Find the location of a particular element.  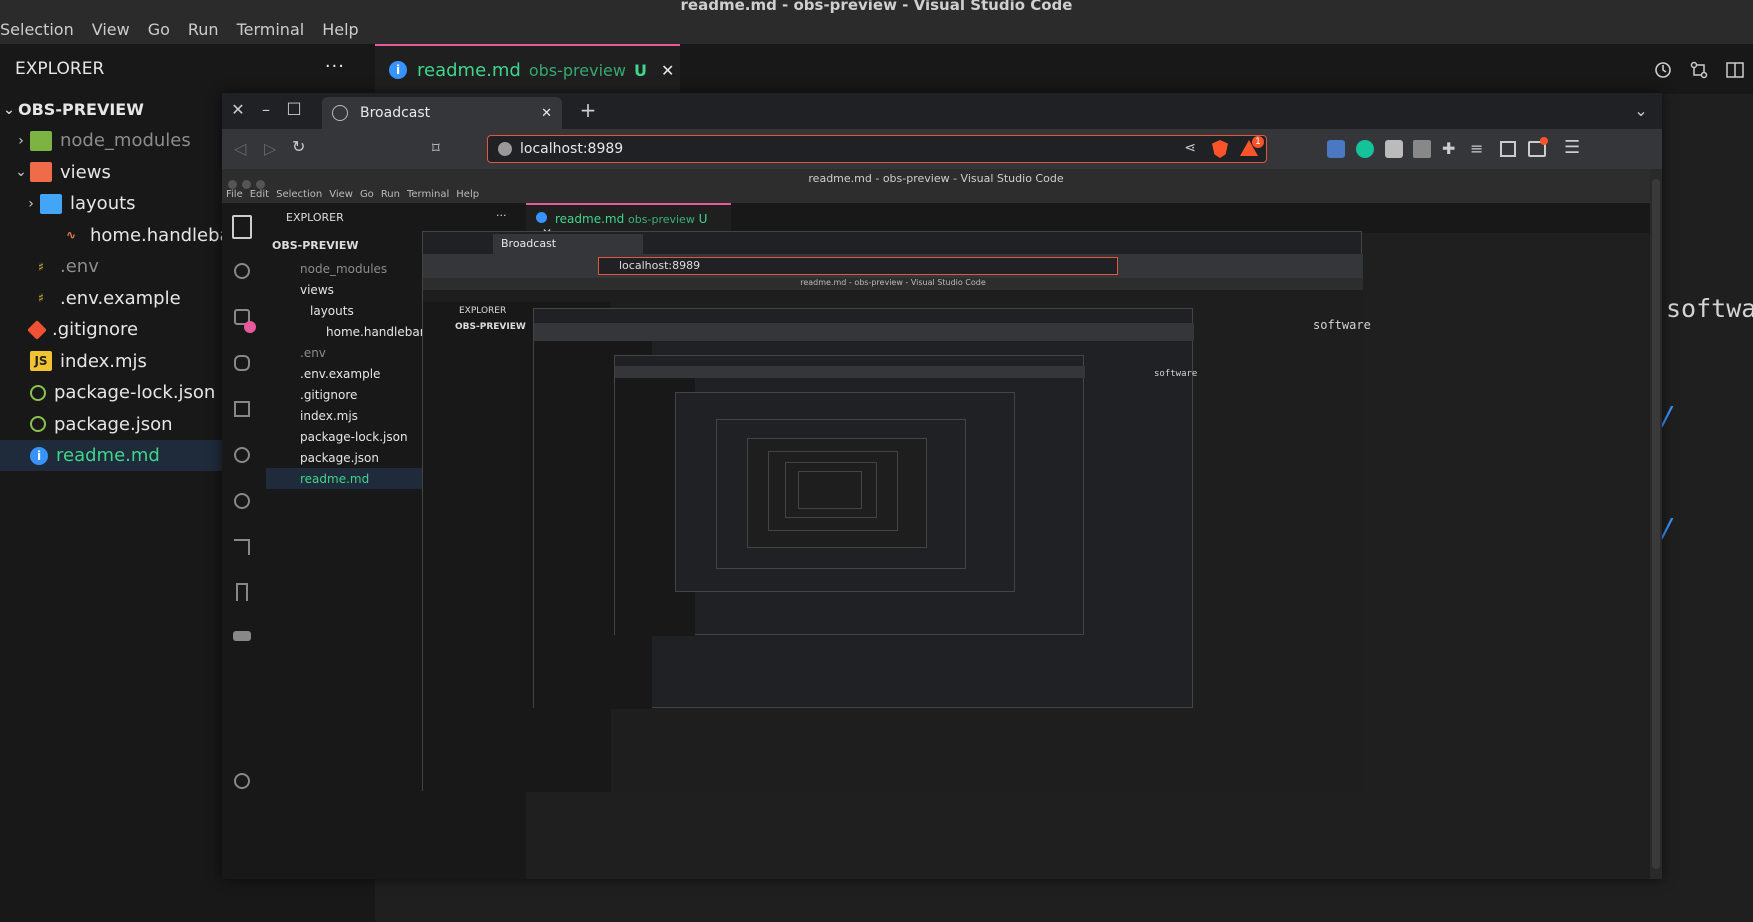

captured-tab-readme: readme.md obs-preview U ✕ is located at coordinates (628, 221).